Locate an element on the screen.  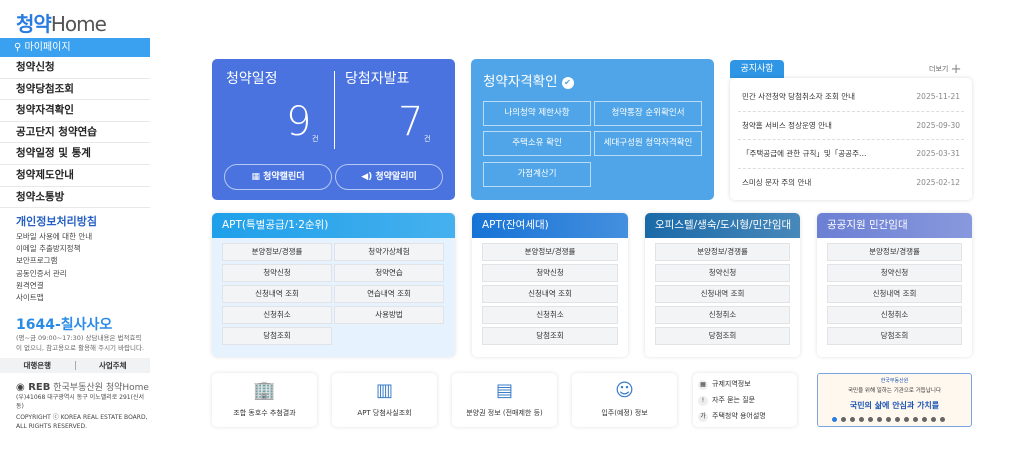
plus-icon: + is located at coordinates (956, 69).